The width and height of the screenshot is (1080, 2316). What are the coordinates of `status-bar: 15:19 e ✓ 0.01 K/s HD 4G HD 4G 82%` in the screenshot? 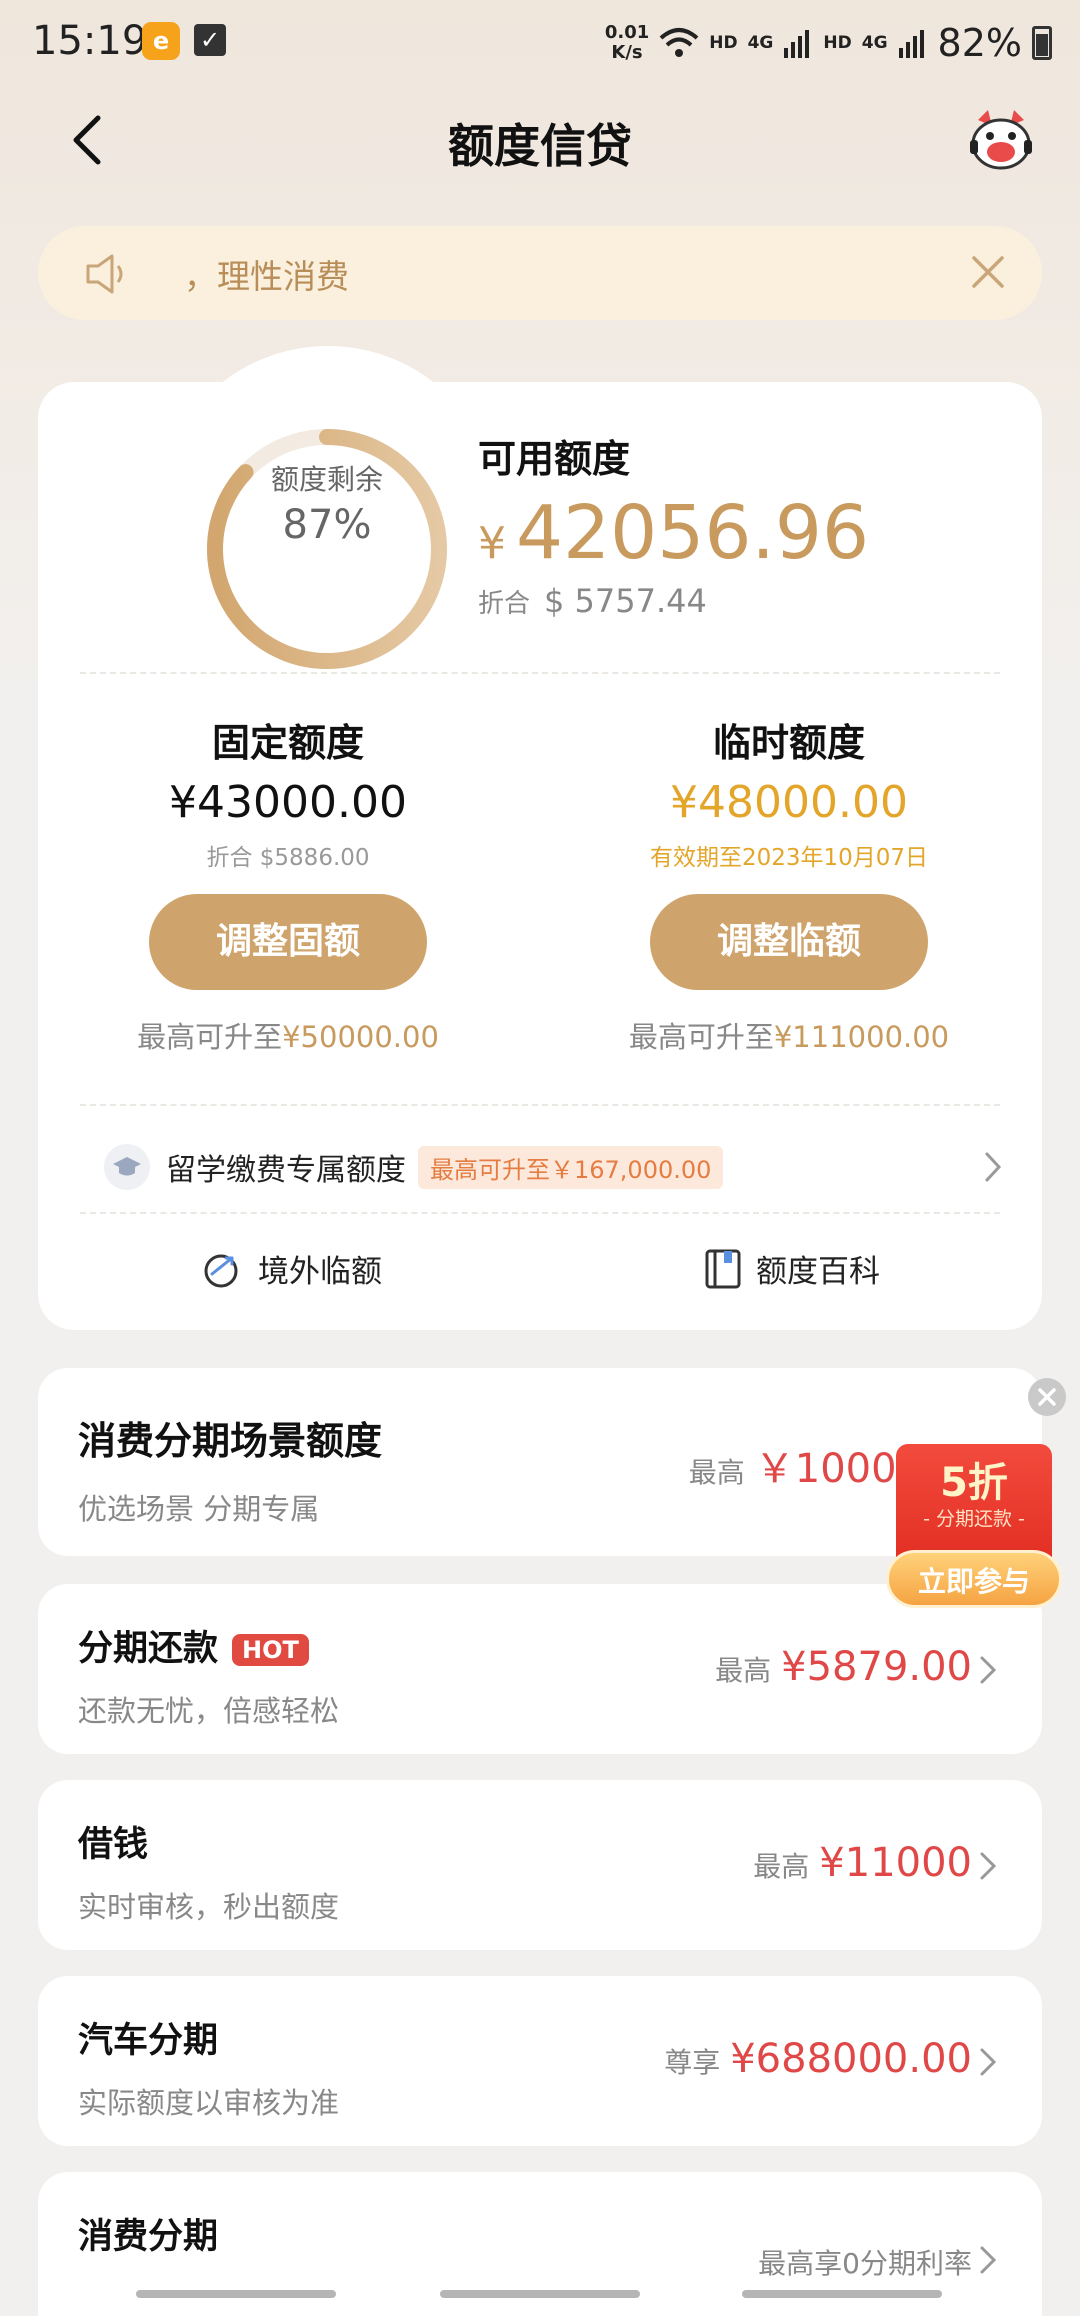 It's located at (540, 42).